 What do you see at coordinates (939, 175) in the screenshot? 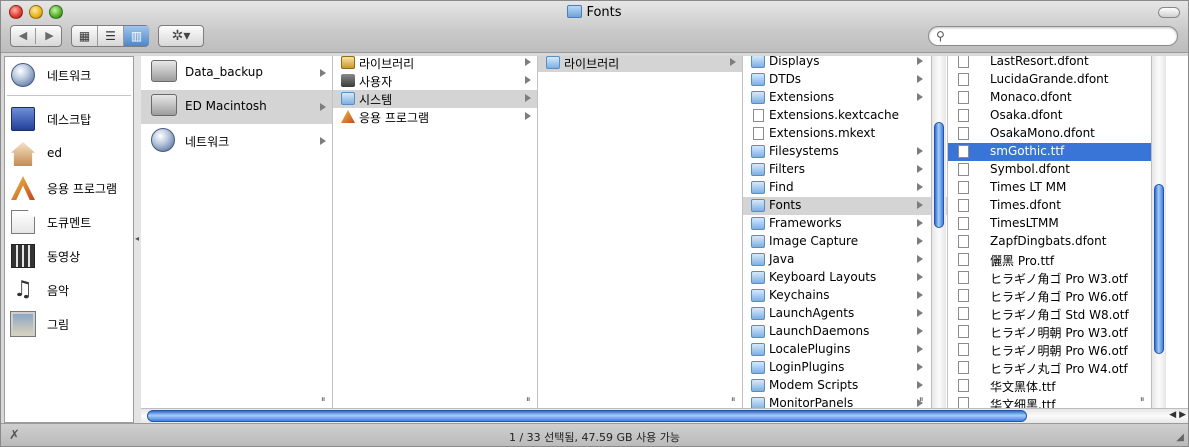
I see `library-scroll-thumb` at bounding box center [939, 175].